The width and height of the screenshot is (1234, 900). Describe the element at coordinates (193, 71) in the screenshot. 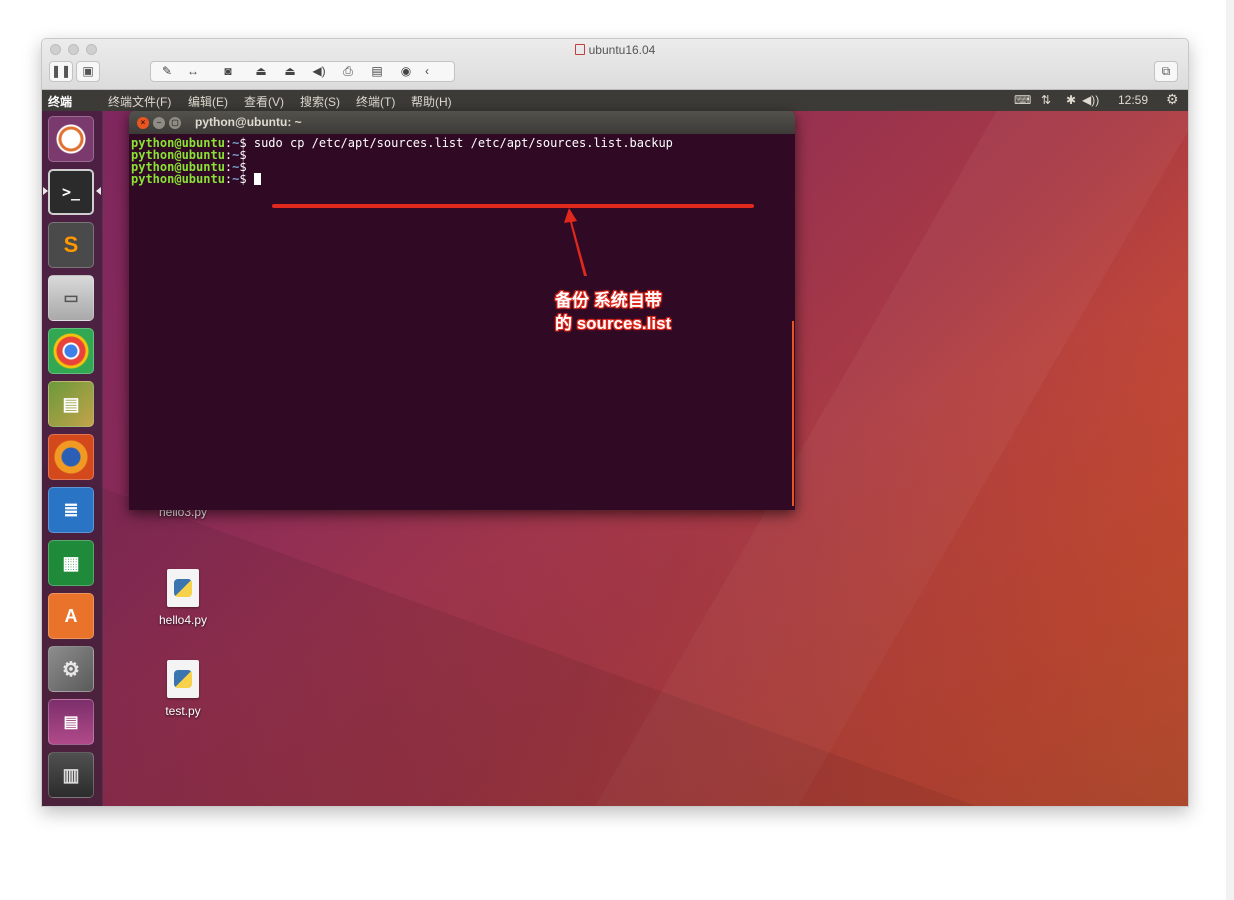

I see `network-arrows-icon: ↔` at that location.